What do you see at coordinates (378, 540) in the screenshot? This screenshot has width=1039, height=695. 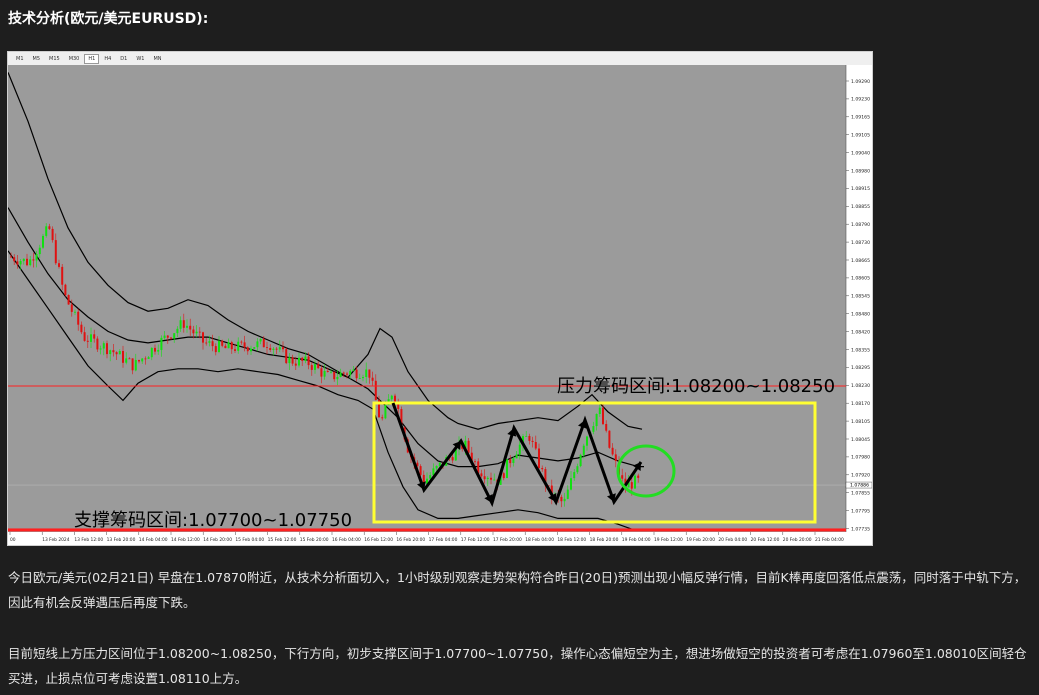 I see `x-tick-label: 16 Feb 12:00` at bounding box center [378, 540].